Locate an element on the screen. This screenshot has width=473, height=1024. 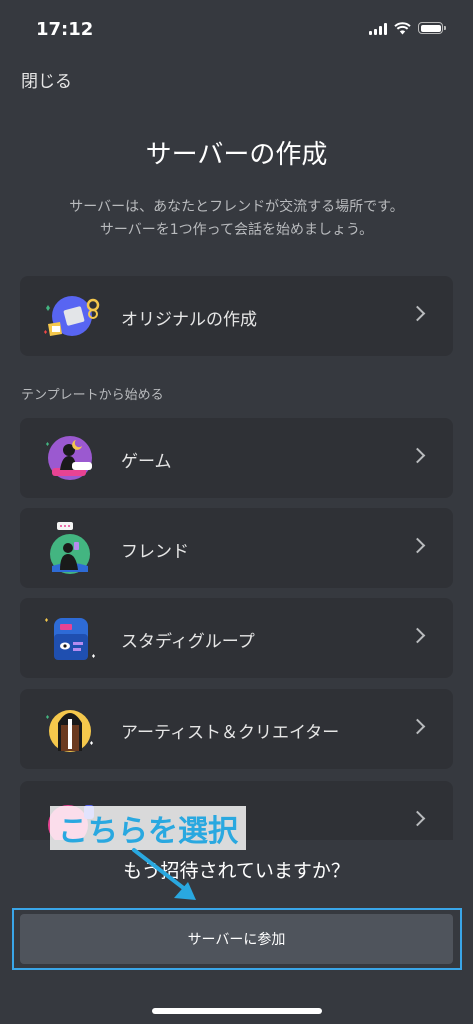
status-time: 17:12 is located at coordinates (65, 29).